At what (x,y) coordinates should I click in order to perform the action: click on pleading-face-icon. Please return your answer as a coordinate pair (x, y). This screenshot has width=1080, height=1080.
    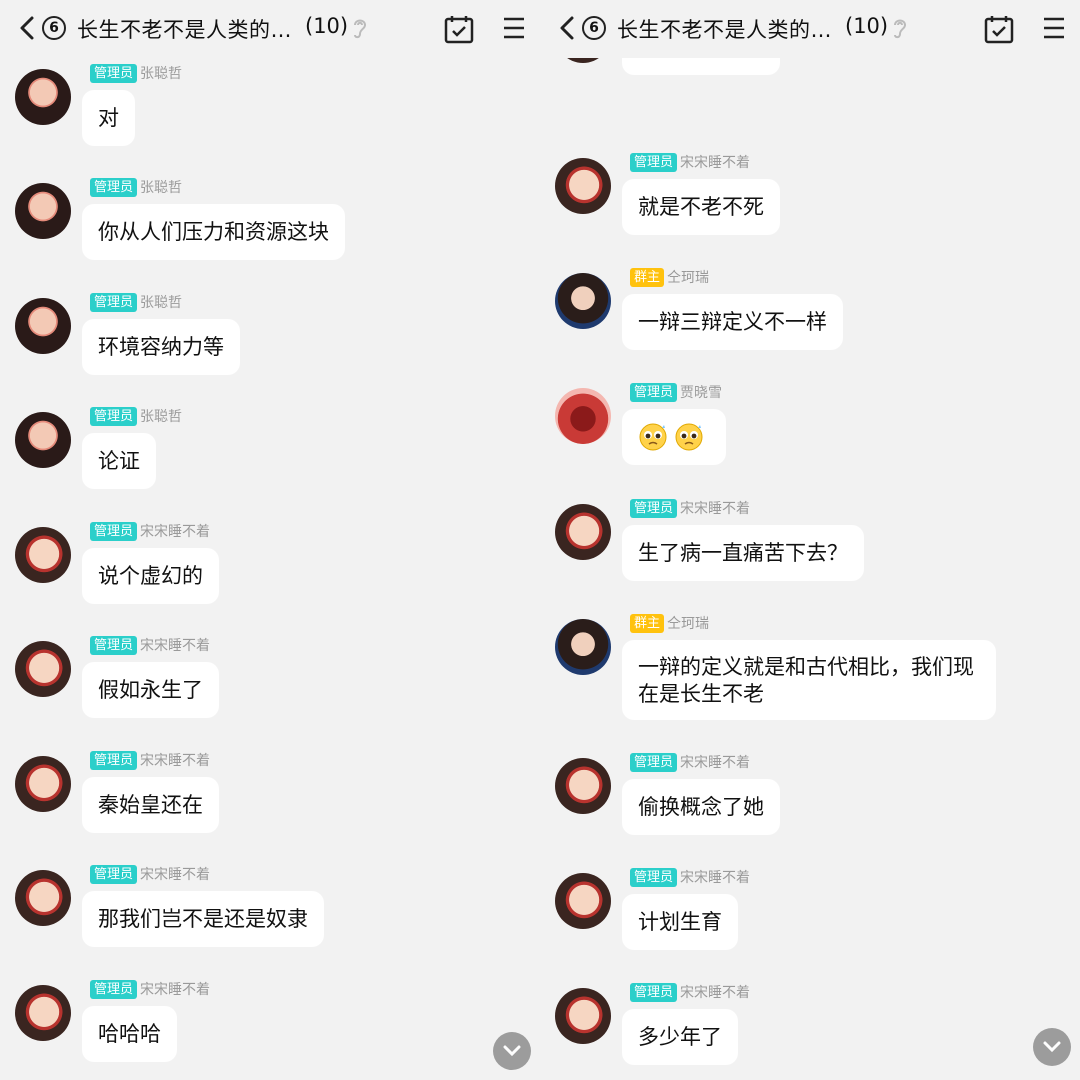
    Looking at the image, I should click on (653, 437).